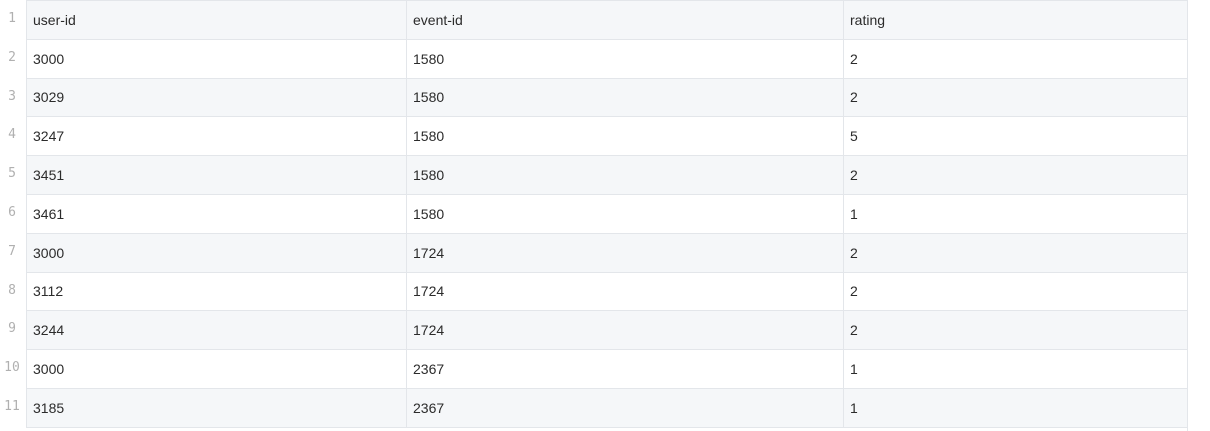 The image size is (1210, 431). I want to click on table-header-row: user-id event-id rating, so click(607, 20).